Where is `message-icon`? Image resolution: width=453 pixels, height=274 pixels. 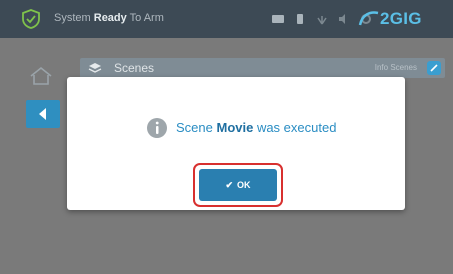 message-icon is located at coordinates (278, 19).